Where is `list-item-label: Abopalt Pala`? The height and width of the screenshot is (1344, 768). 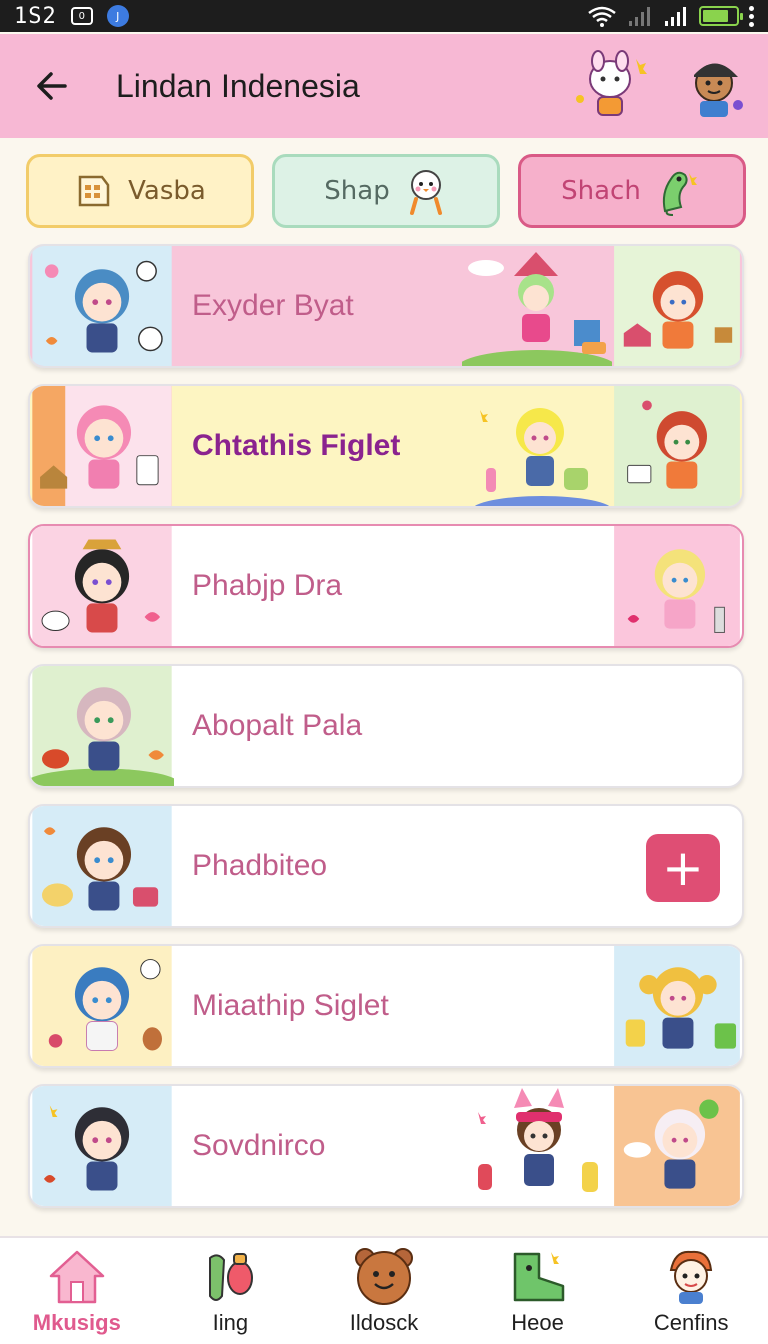
list-item-label: Abopalt Pala is located at coordinates (277, 725).